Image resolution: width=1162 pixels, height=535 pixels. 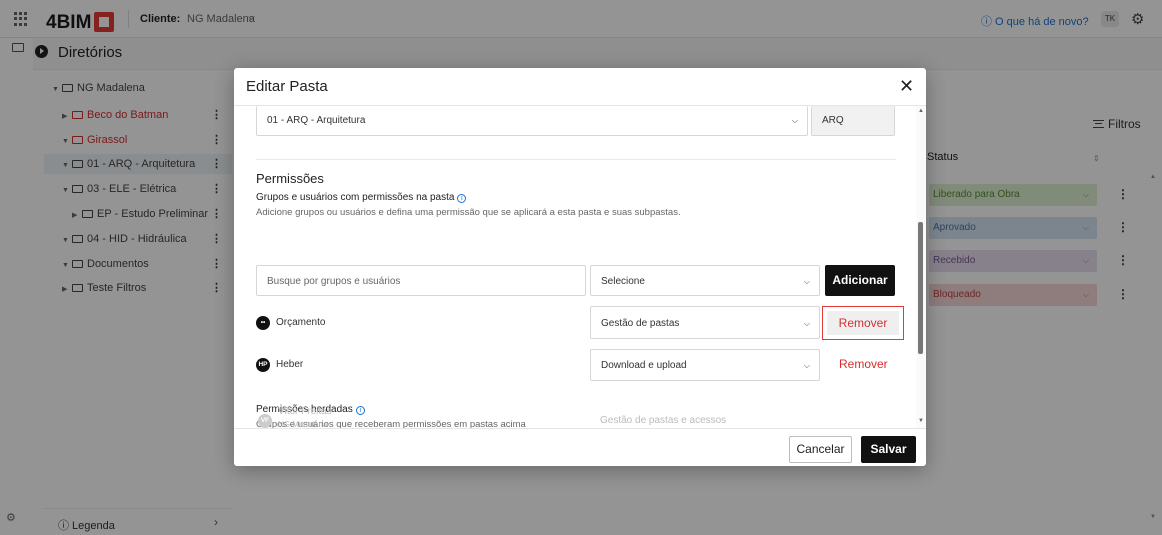 What do you see at coordinates (265, 421) in the screenshot?
I see `member-avatar: VF` at bounding box center [265, 421].